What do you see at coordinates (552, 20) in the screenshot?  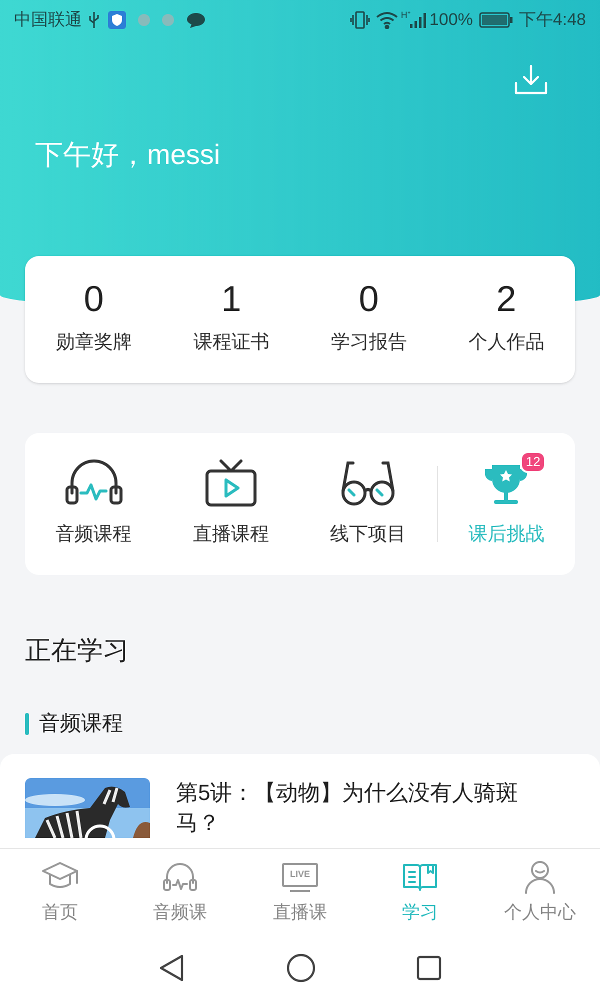 I see `status-time: 下午4:48` at bounding box center [552, 20].